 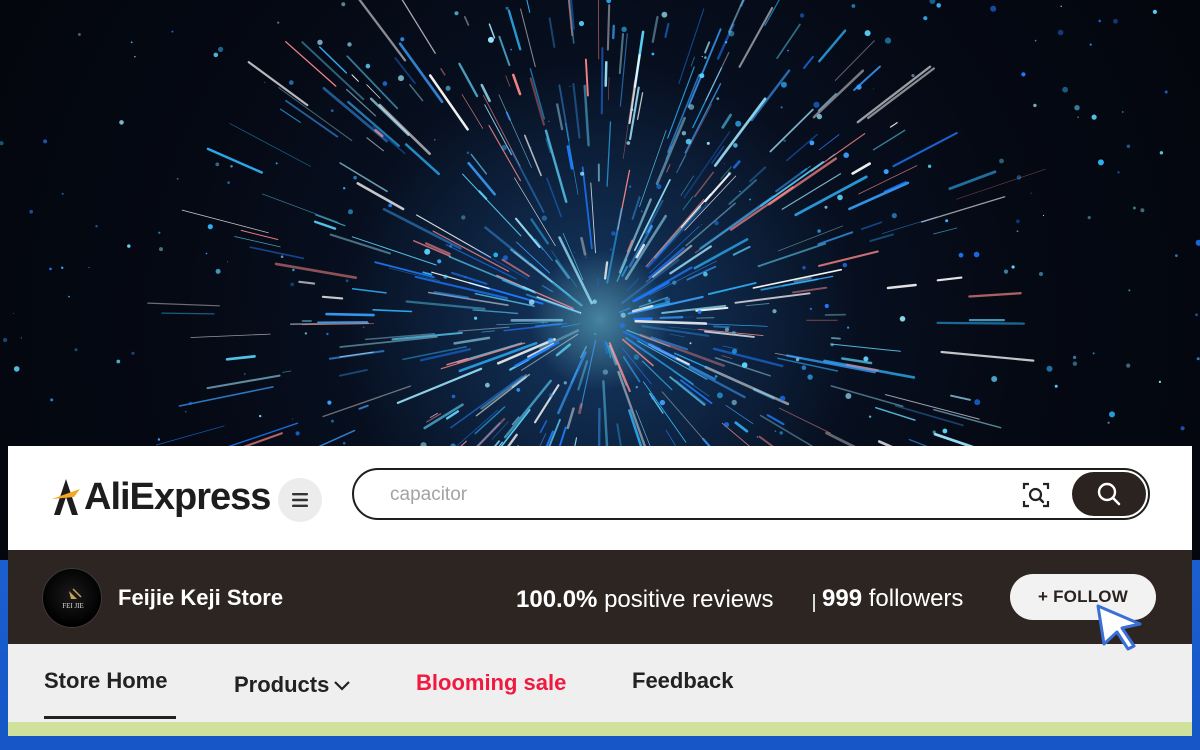 I want to click on category-menu-button, so click(x=300, y=500).